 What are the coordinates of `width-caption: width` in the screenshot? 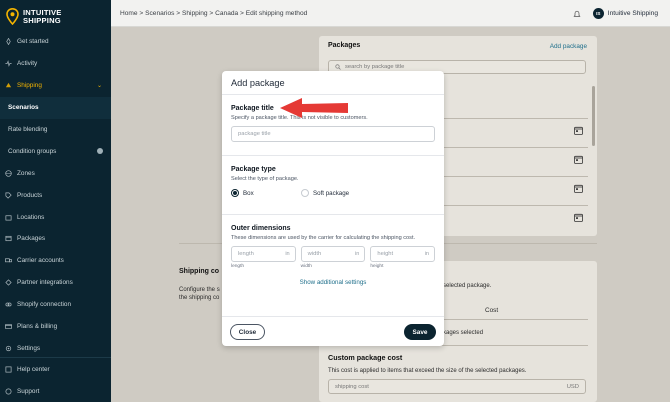 It's located at (306, 267).